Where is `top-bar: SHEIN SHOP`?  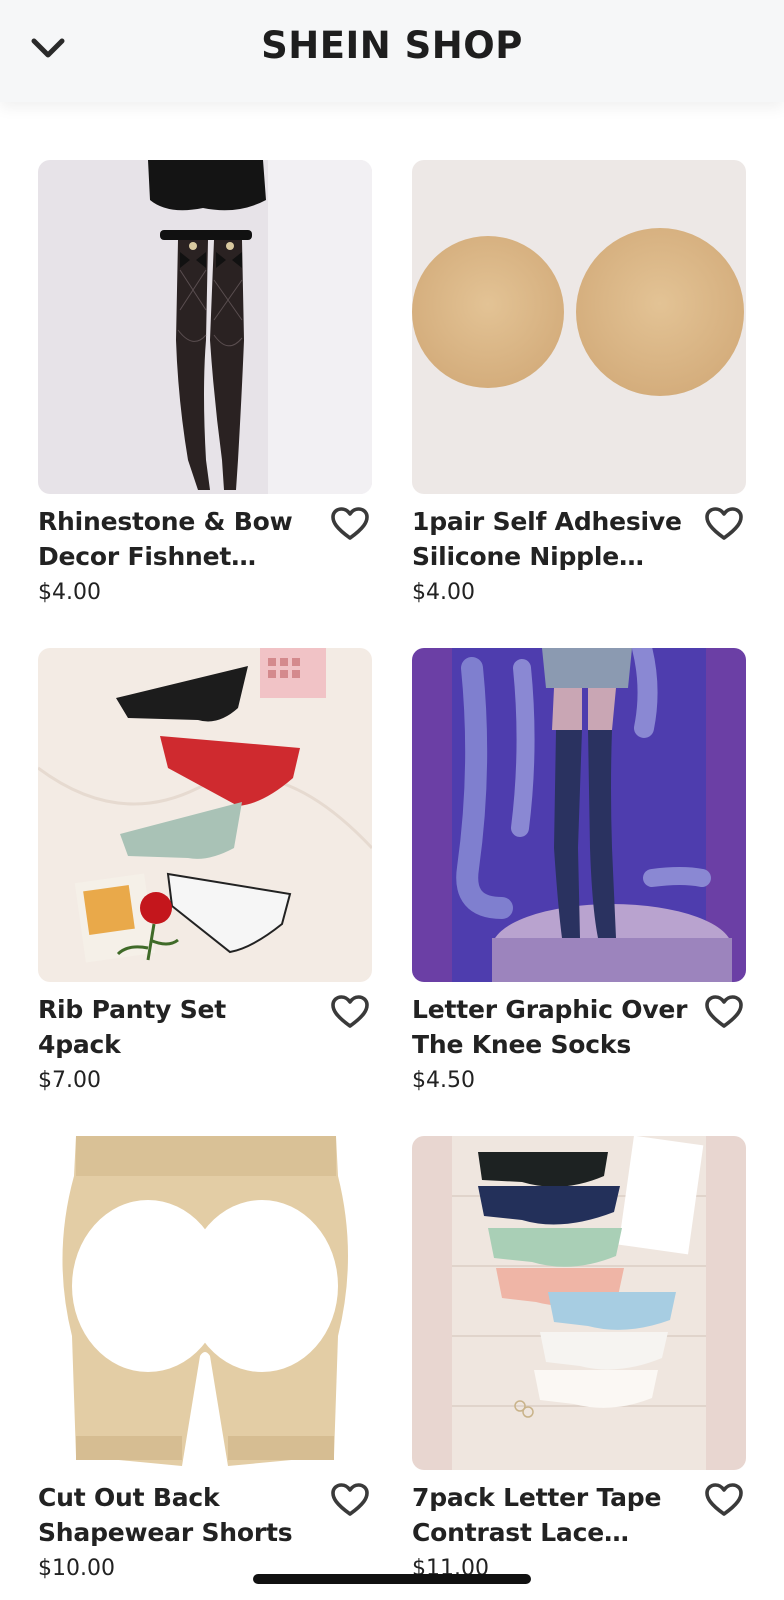
top-bar: SHEIN SHOP is located at coordinates (392, 51).